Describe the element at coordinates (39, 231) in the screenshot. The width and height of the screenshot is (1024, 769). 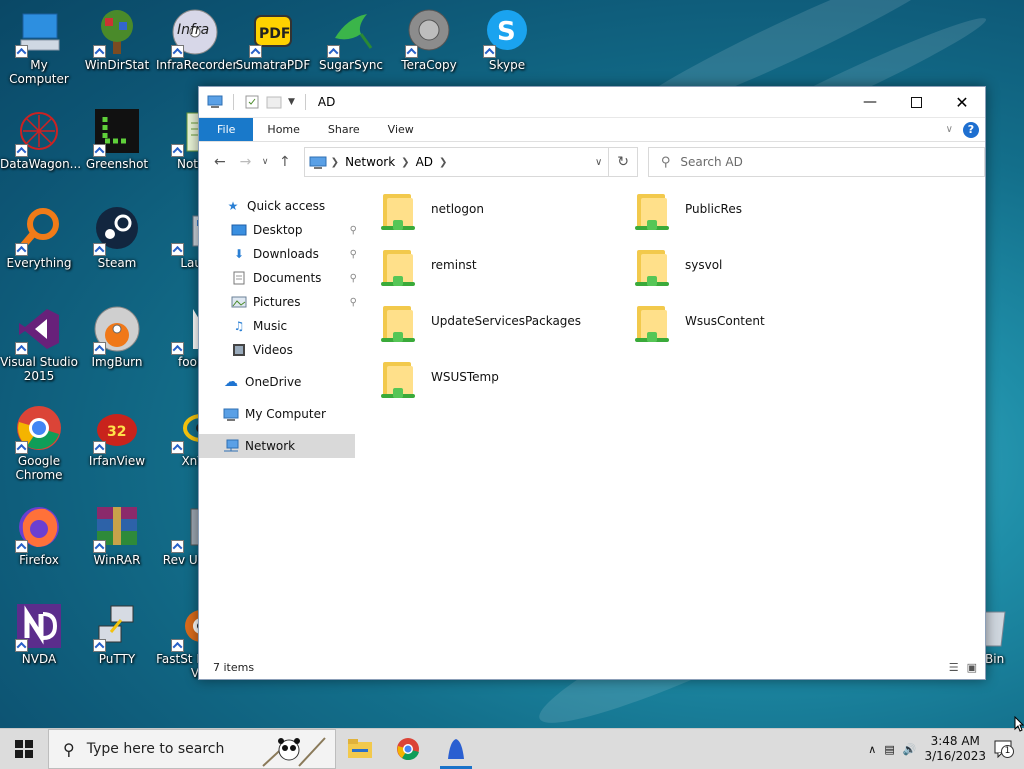
I see `magnifier-icon` at that location.